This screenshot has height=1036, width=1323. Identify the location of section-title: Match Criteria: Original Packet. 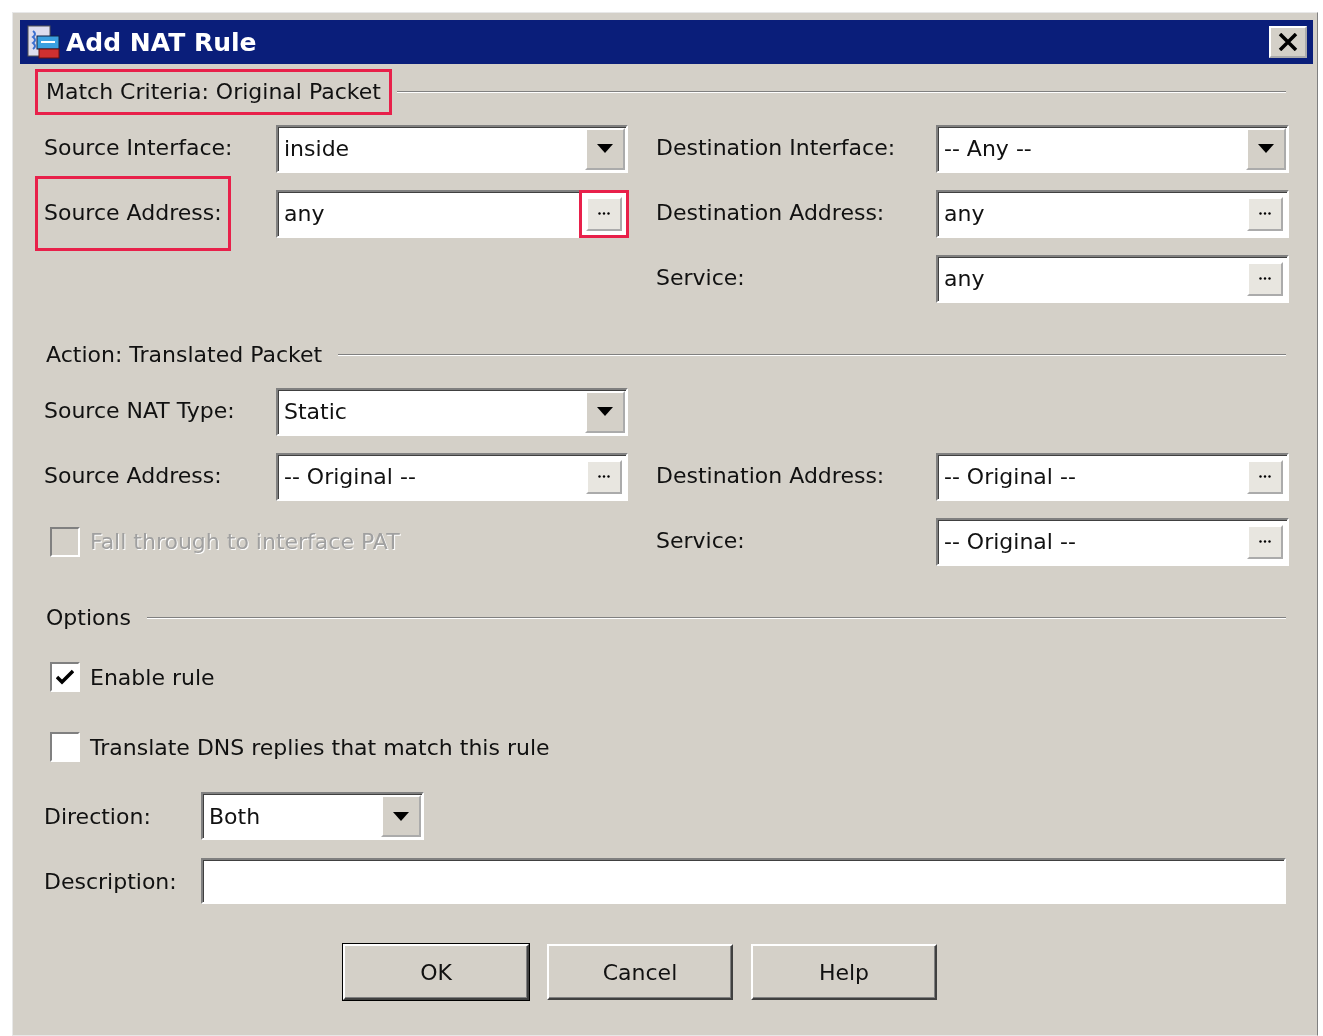
(213, 91).